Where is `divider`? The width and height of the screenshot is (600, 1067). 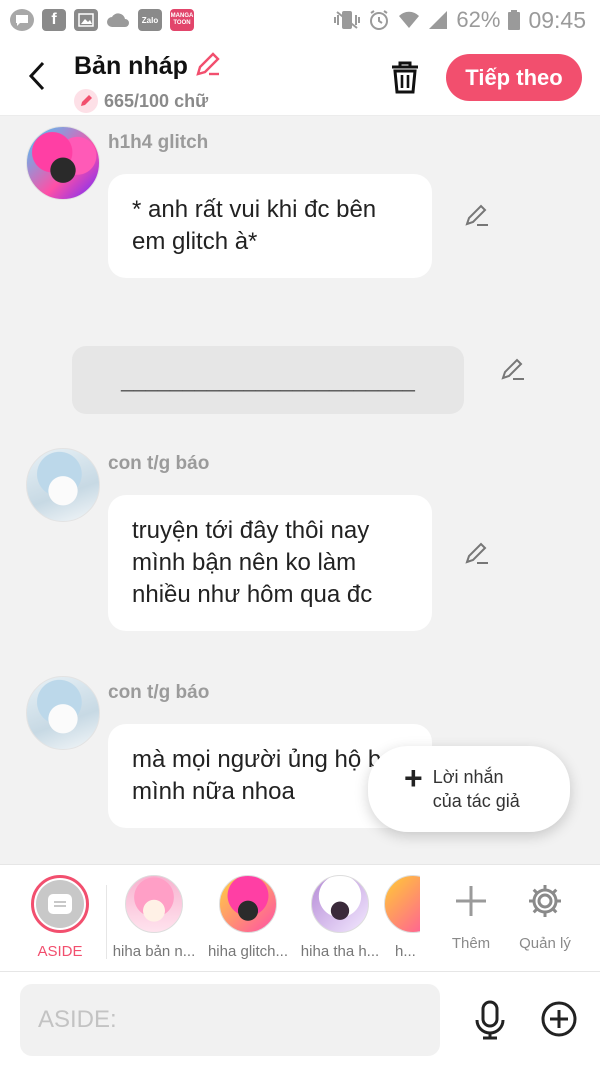
divider is located at coordinates (106, 922).